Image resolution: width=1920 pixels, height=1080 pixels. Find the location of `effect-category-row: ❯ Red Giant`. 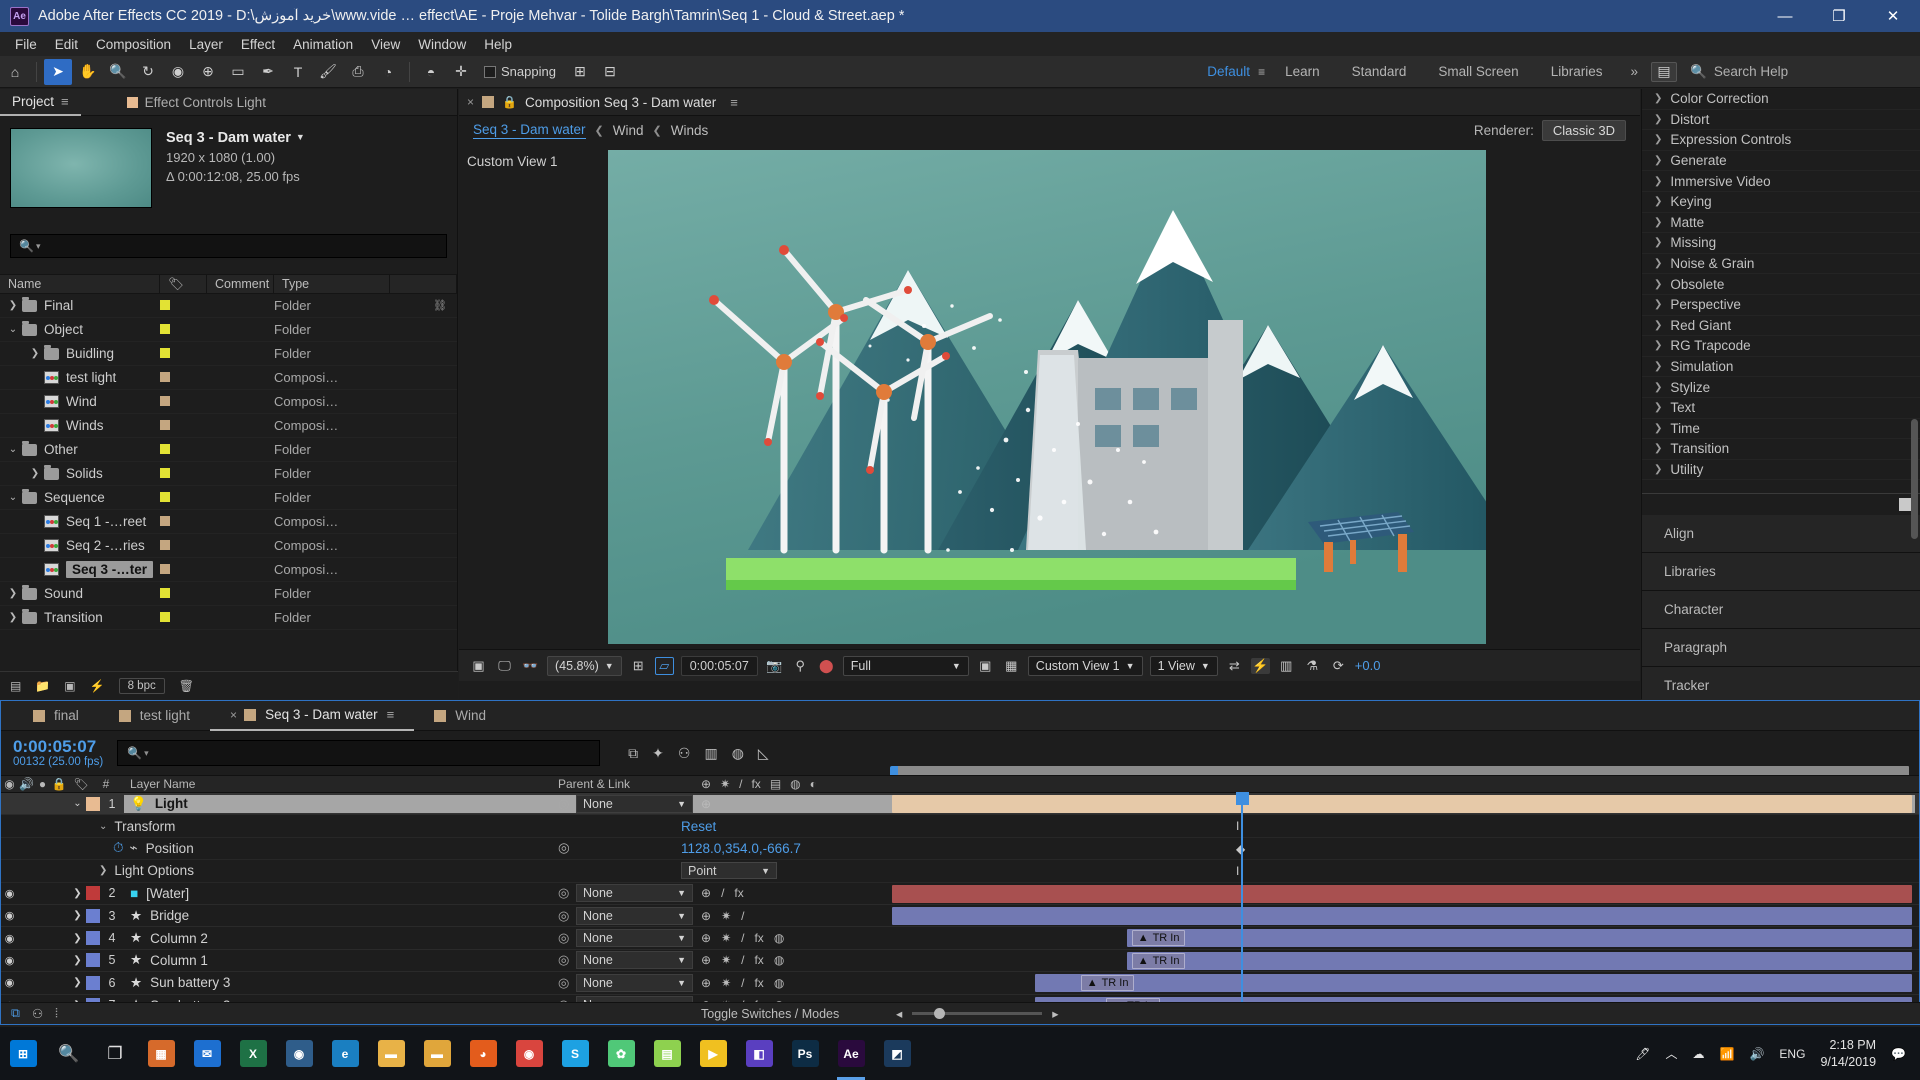

effect-category-row: ❯ Red Giant is located at coordinates (1781, 326).